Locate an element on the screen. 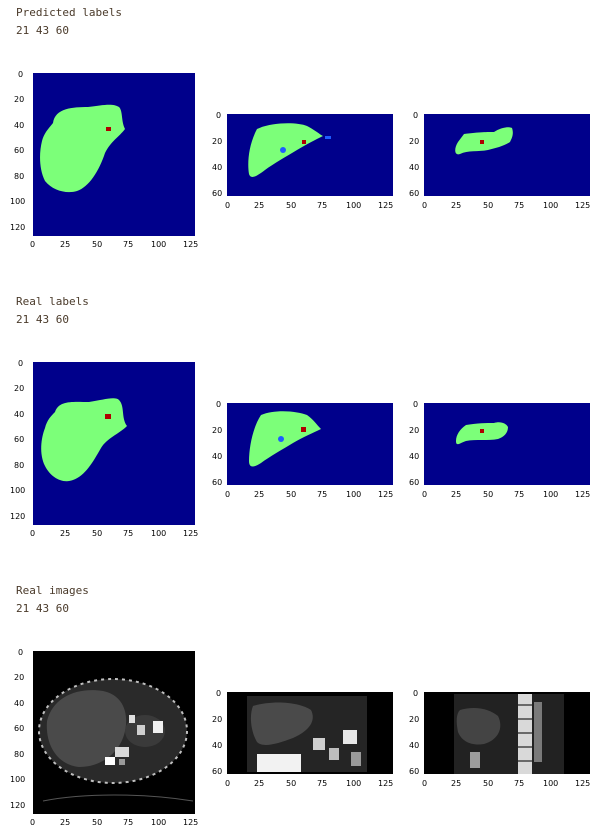 Image resolution: width=607 pixels, height=837 pixels. section-coords-predicted: 21 43 60 is located at coordinates (42, 30).